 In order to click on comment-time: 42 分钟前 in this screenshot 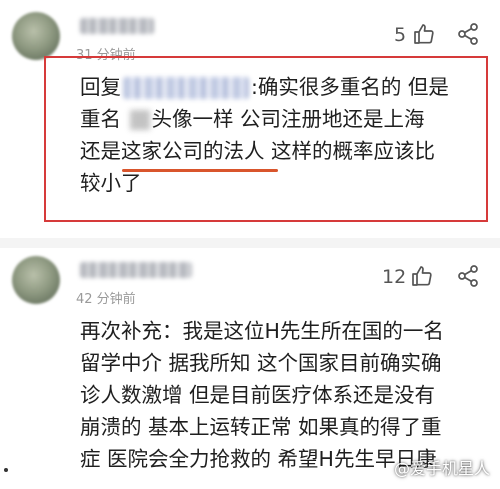, I will do `click(106, 299)`.